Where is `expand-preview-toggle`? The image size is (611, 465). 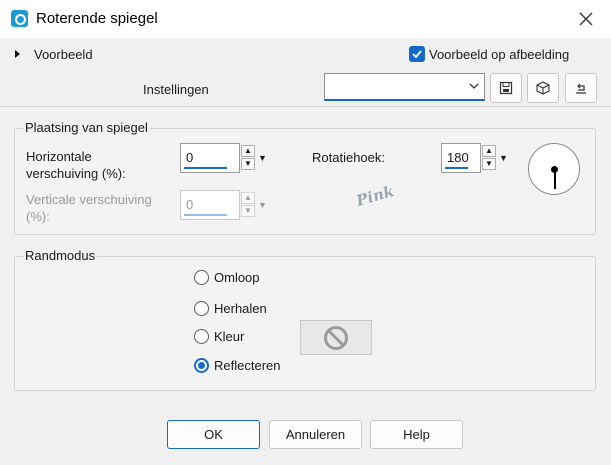
expand-preview-toggle is located at coordinates (19, 54).